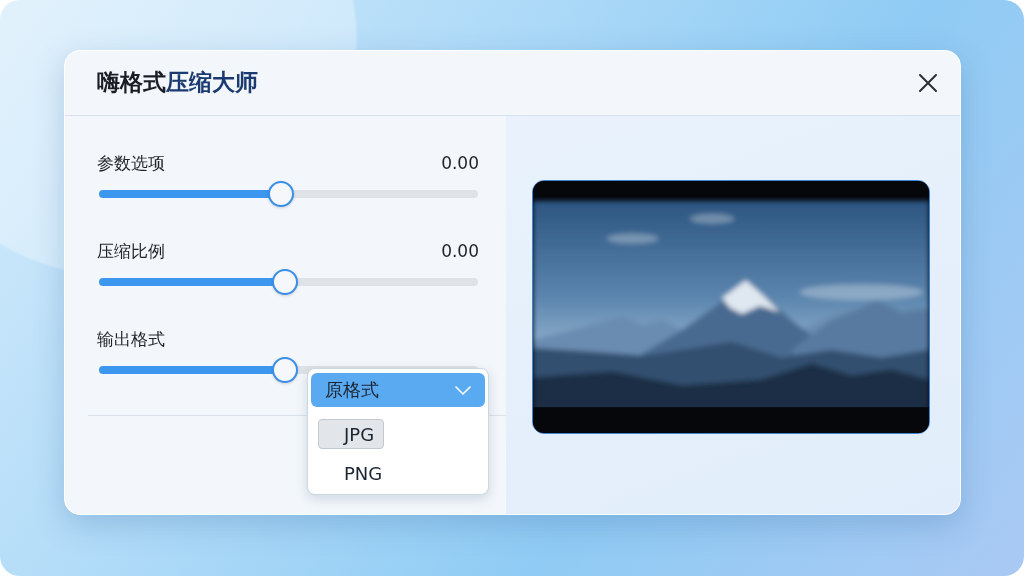  What do you see at coordinates (177, 83) in the screenshot?
I see `window-title: 嗨格式压缩大师` at bounding box center [177, 83].